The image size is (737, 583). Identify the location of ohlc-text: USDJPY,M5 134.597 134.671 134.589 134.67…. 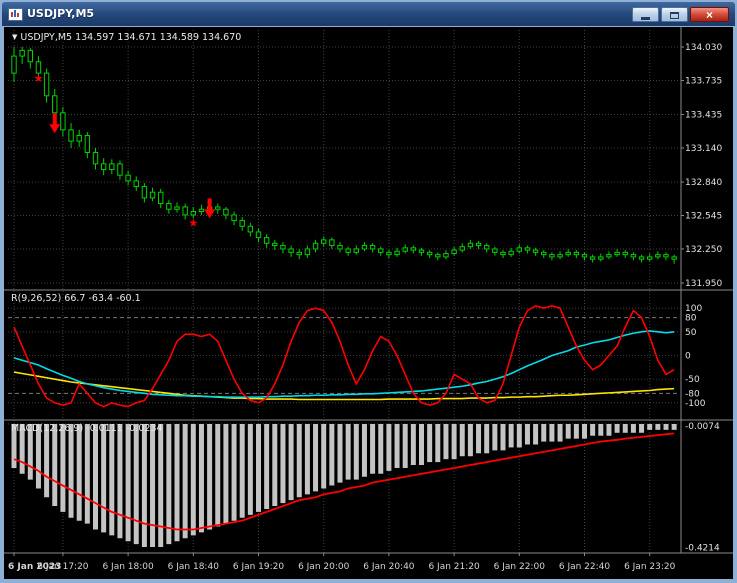
(131, 37).